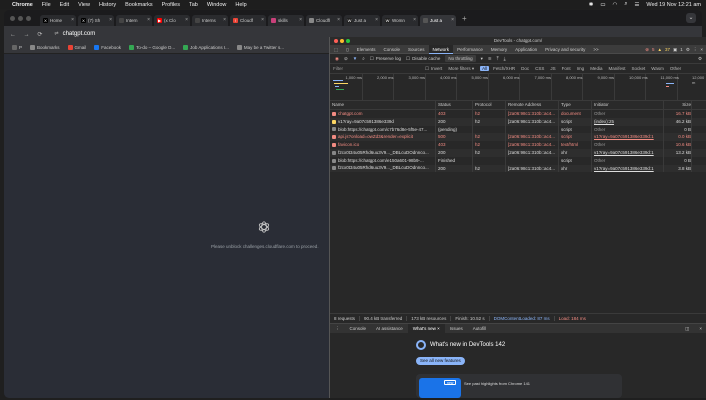 The height and width of the screenshot is (400, 706). What do you see at coordinates (441, 49) in the screenshot?
I see `panel-tab-network: Network` at bounding box center [441, 49].